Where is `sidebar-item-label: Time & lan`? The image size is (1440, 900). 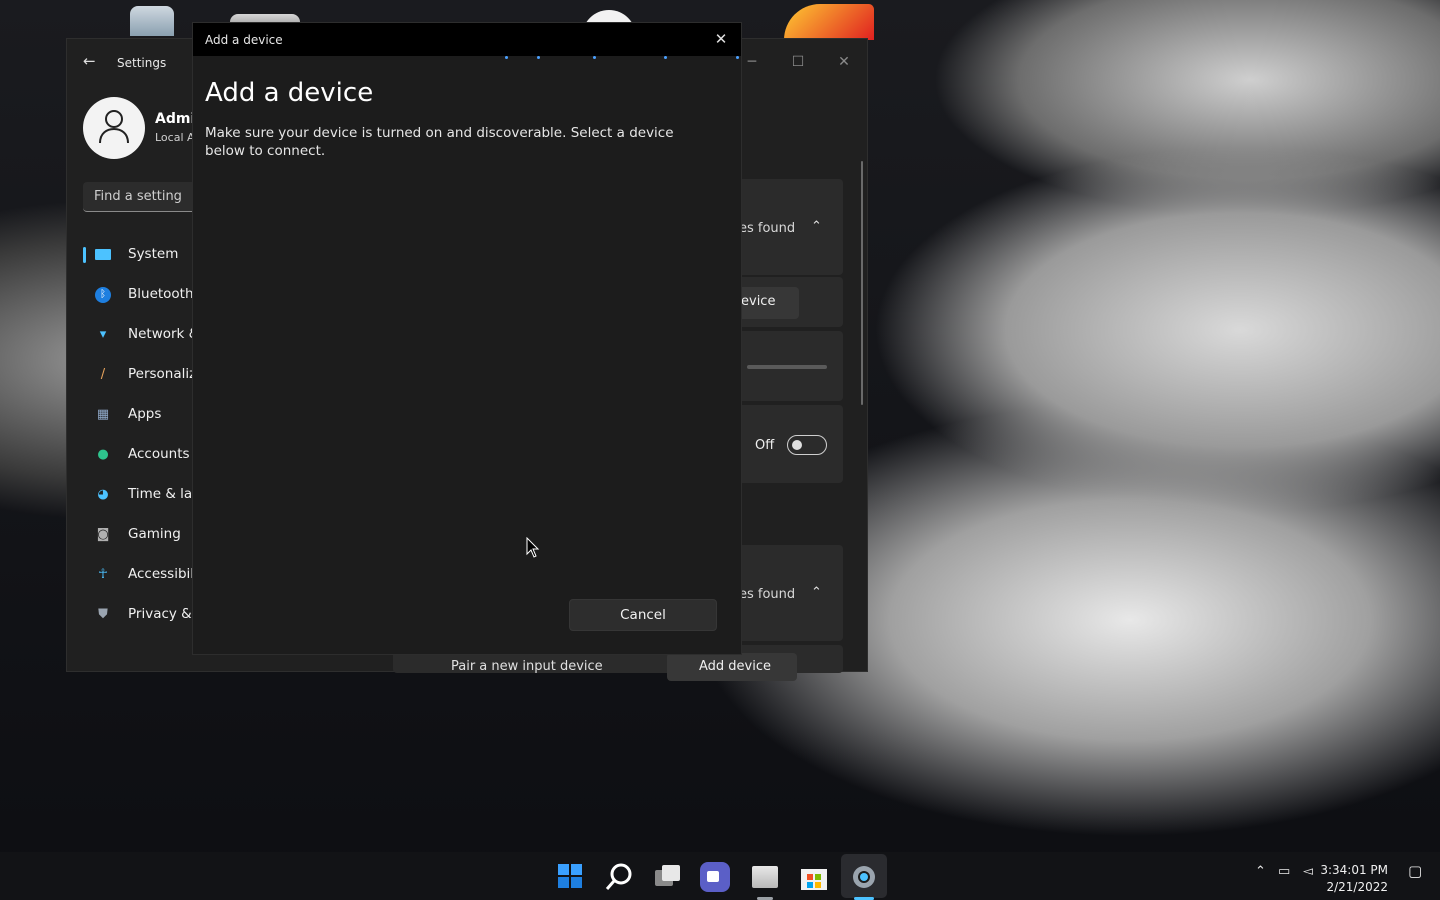 sidebar-item-label: Time & lan is located at coordinates (164, 494).